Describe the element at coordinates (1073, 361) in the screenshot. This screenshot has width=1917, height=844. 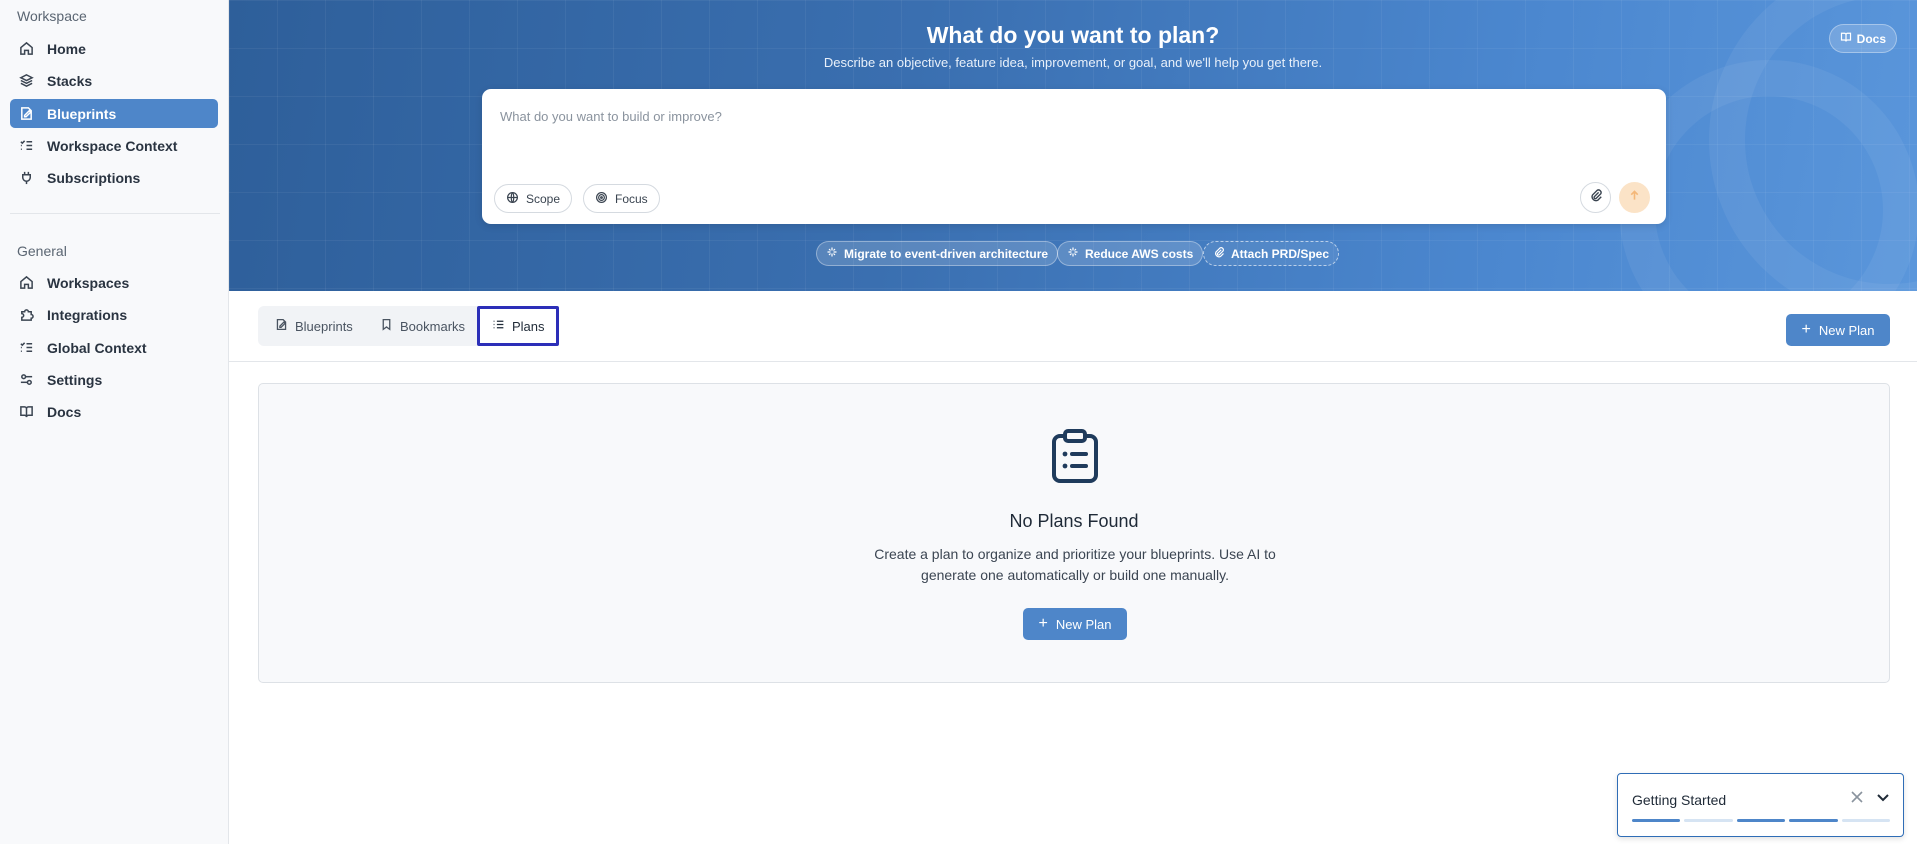
I see `section-divider` at that location.